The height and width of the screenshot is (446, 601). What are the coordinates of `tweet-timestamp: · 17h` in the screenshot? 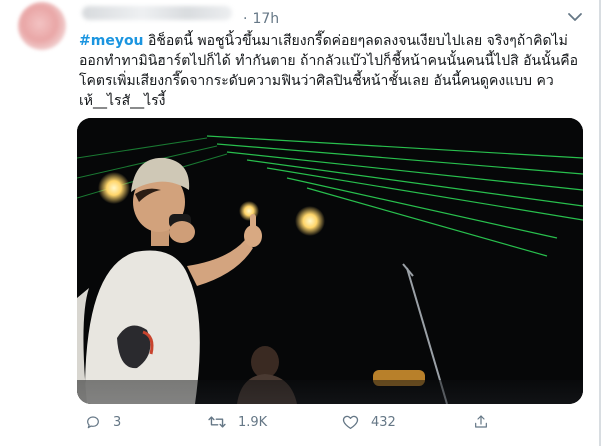 It's located at (261, 19).